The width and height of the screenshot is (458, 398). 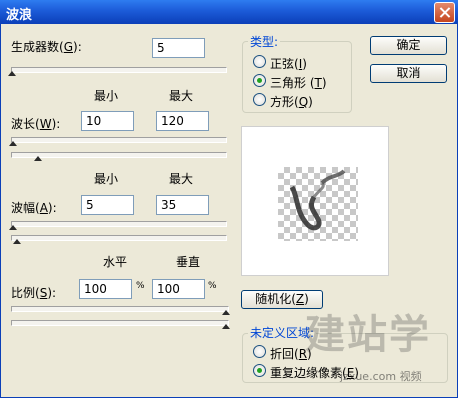 What do you see at coordinates (119, 70) in the screenshot?
I see `generators-slider` at bounding box center [119, 70].